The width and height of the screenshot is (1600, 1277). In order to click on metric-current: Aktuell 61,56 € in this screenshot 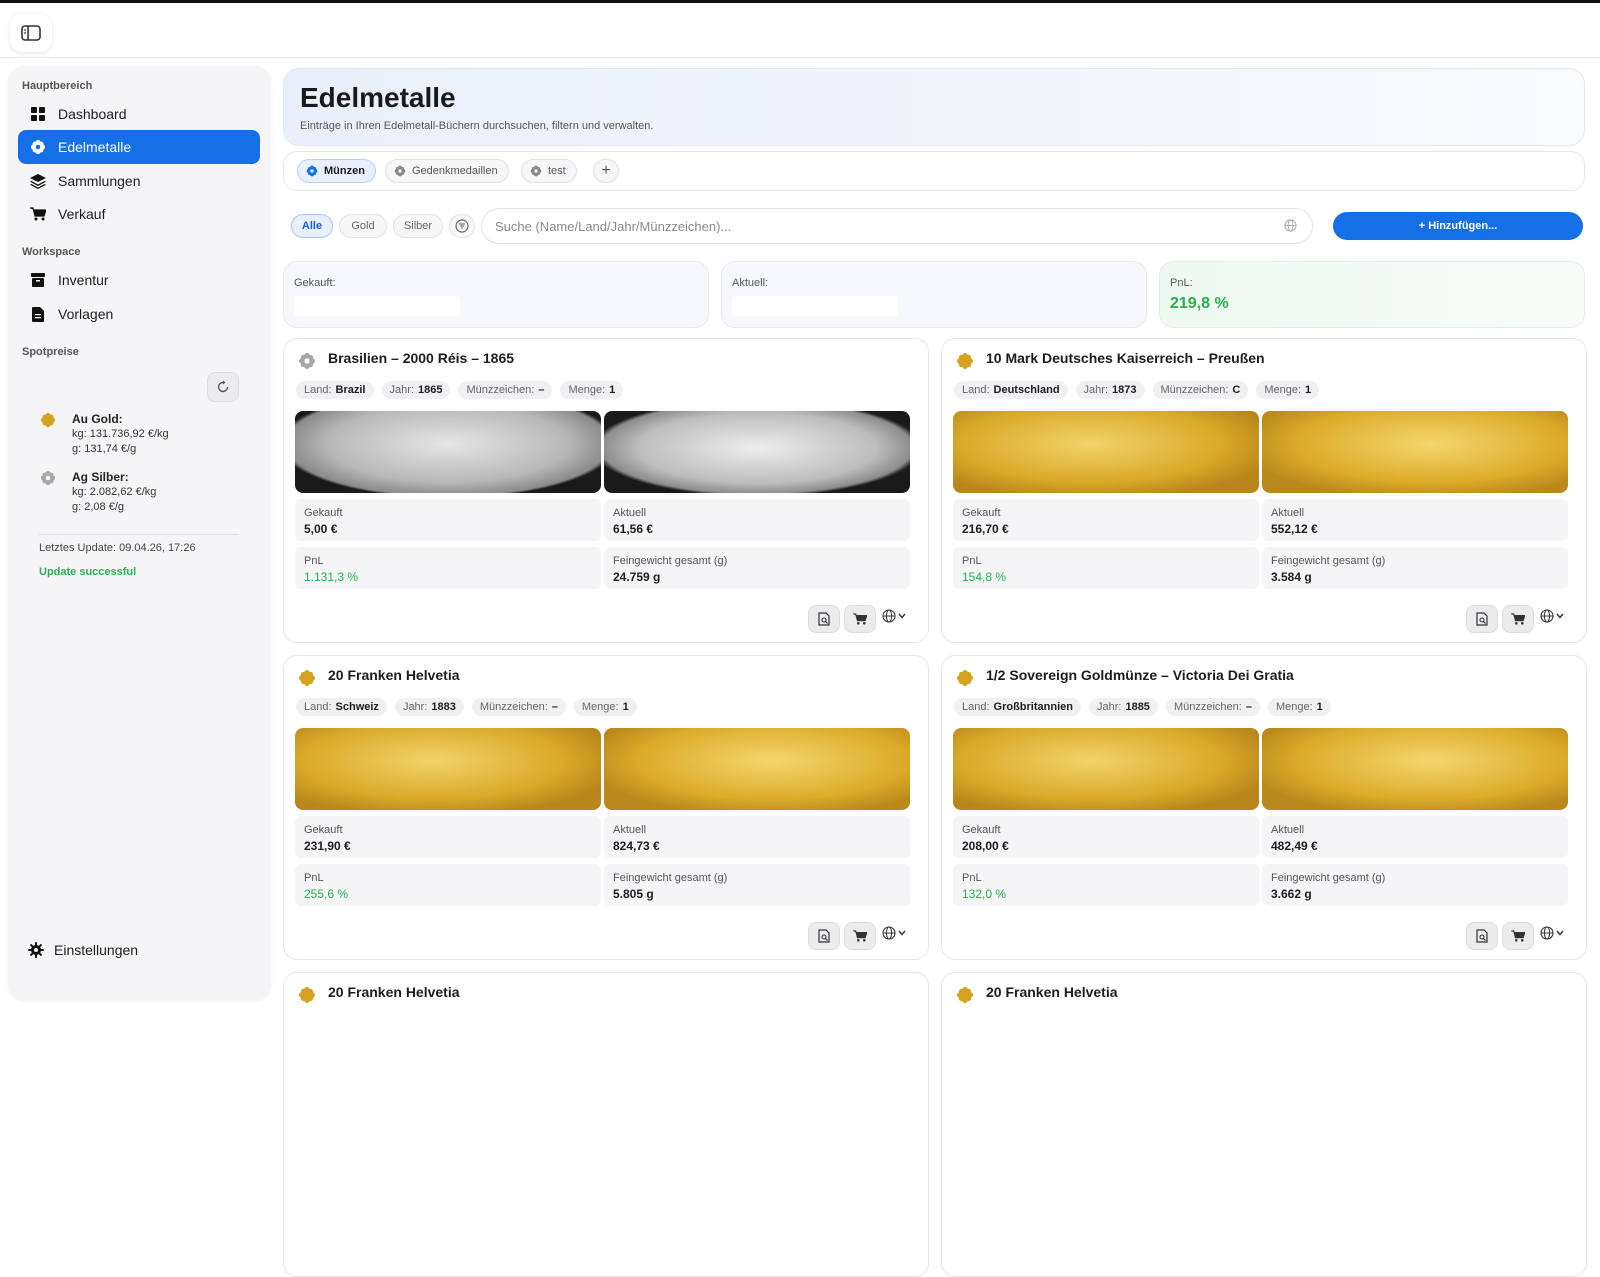, I will do `click(757, 520)`.